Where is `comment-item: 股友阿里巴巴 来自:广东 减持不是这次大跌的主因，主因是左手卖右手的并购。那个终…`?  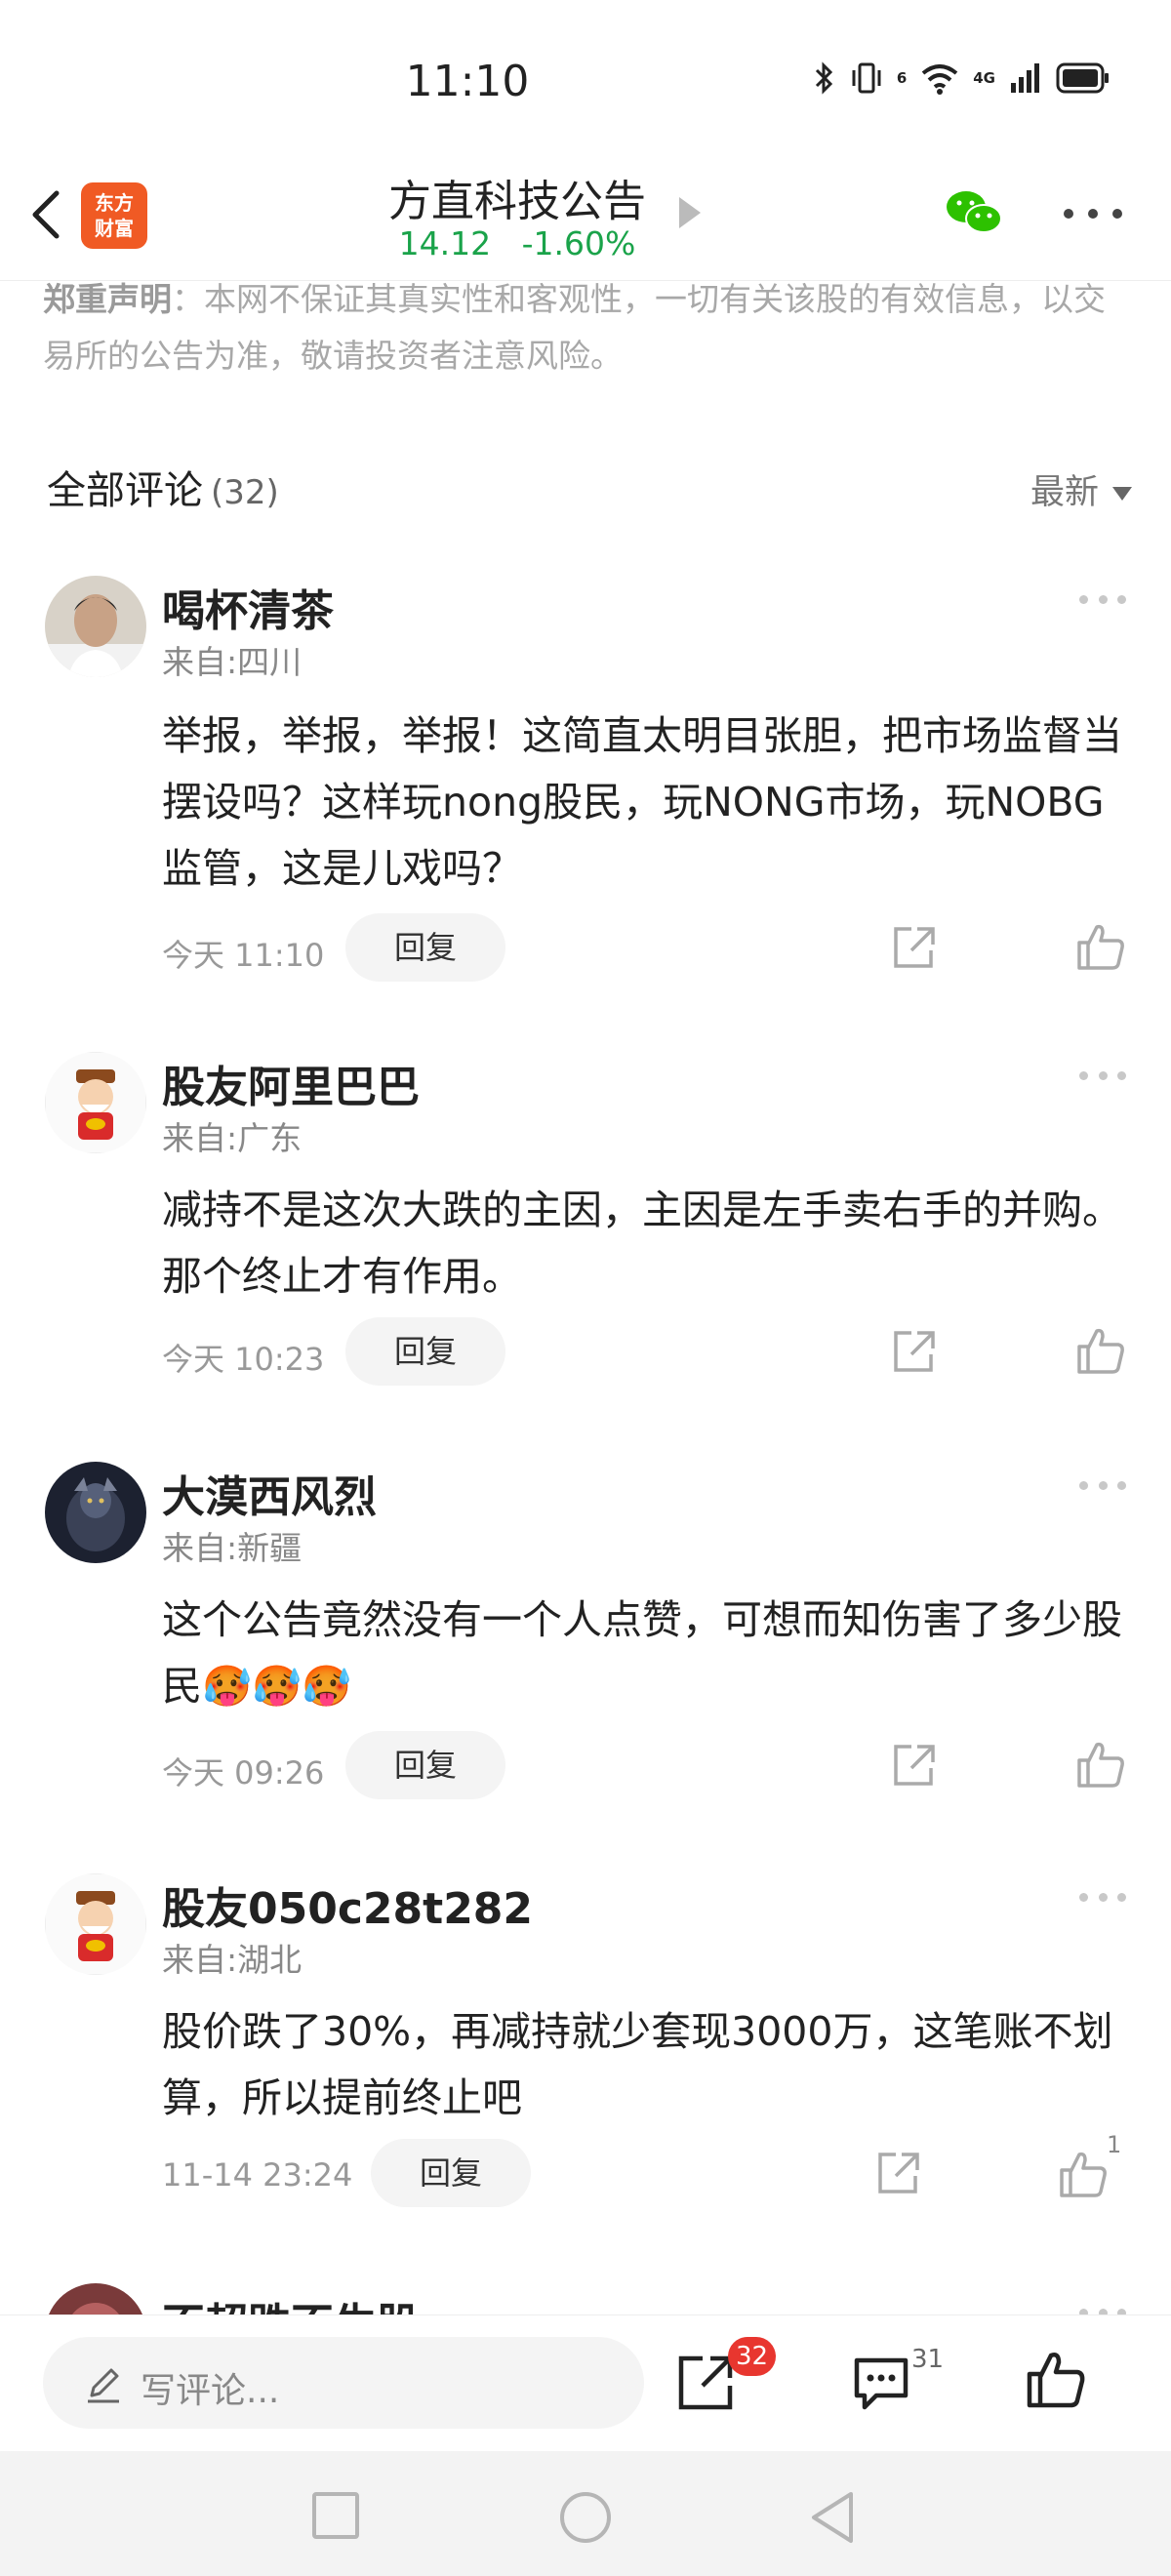 comment-item: 股友阿里巴巴 来自:广东 减持不是这次大跌的主因，主因是左手卖右手的并购。那个终… is located at coordinates (585, 1227).